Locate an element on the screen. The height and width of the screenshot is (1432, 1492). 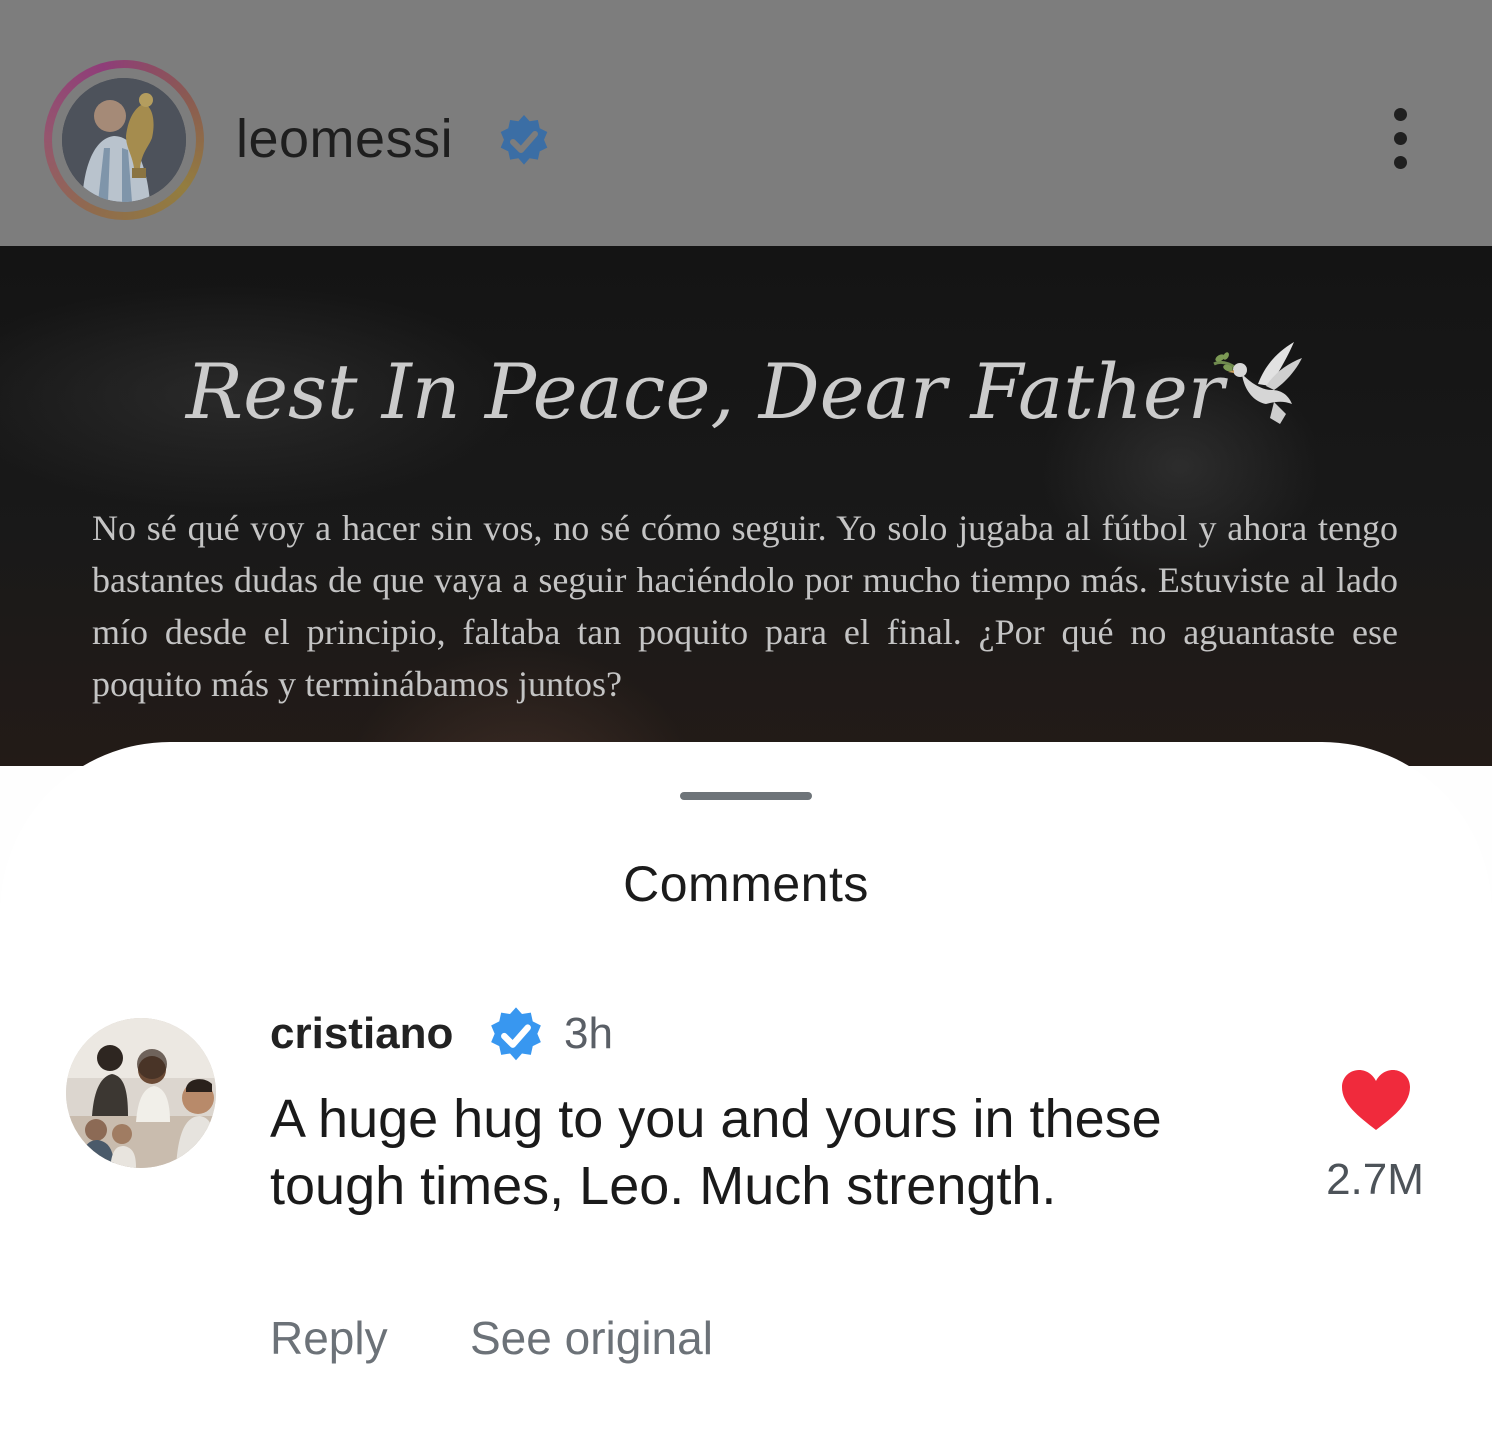
comments-title: Comments is located at coordinates (746, 884).